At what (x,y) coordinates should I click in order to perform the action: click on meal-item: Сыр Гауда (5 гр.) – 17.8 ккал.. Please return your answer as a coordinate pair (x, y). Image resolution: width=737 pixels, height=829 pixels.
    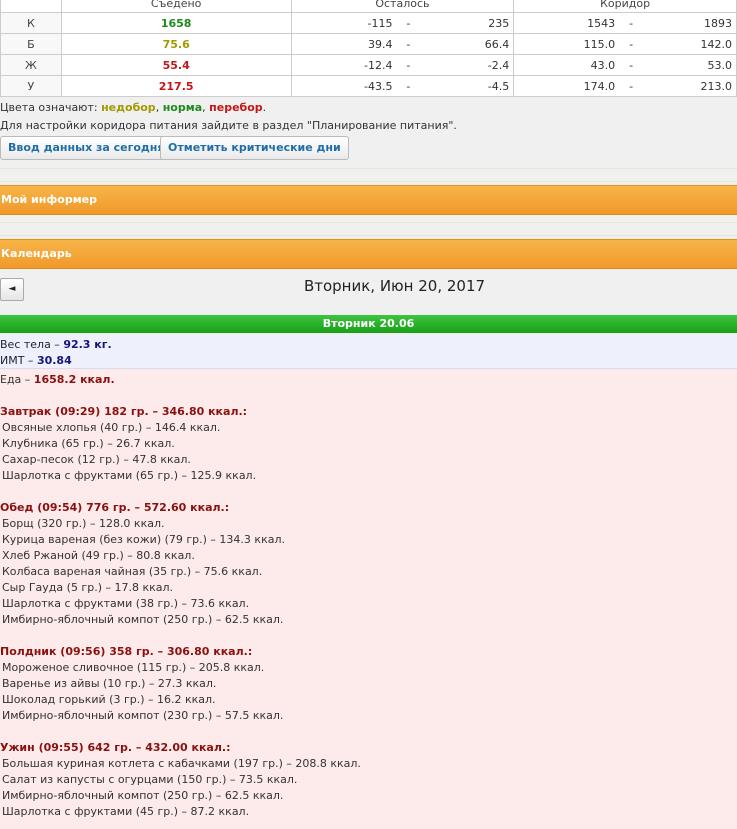
    Looking at the image, I should click on (88, 587).